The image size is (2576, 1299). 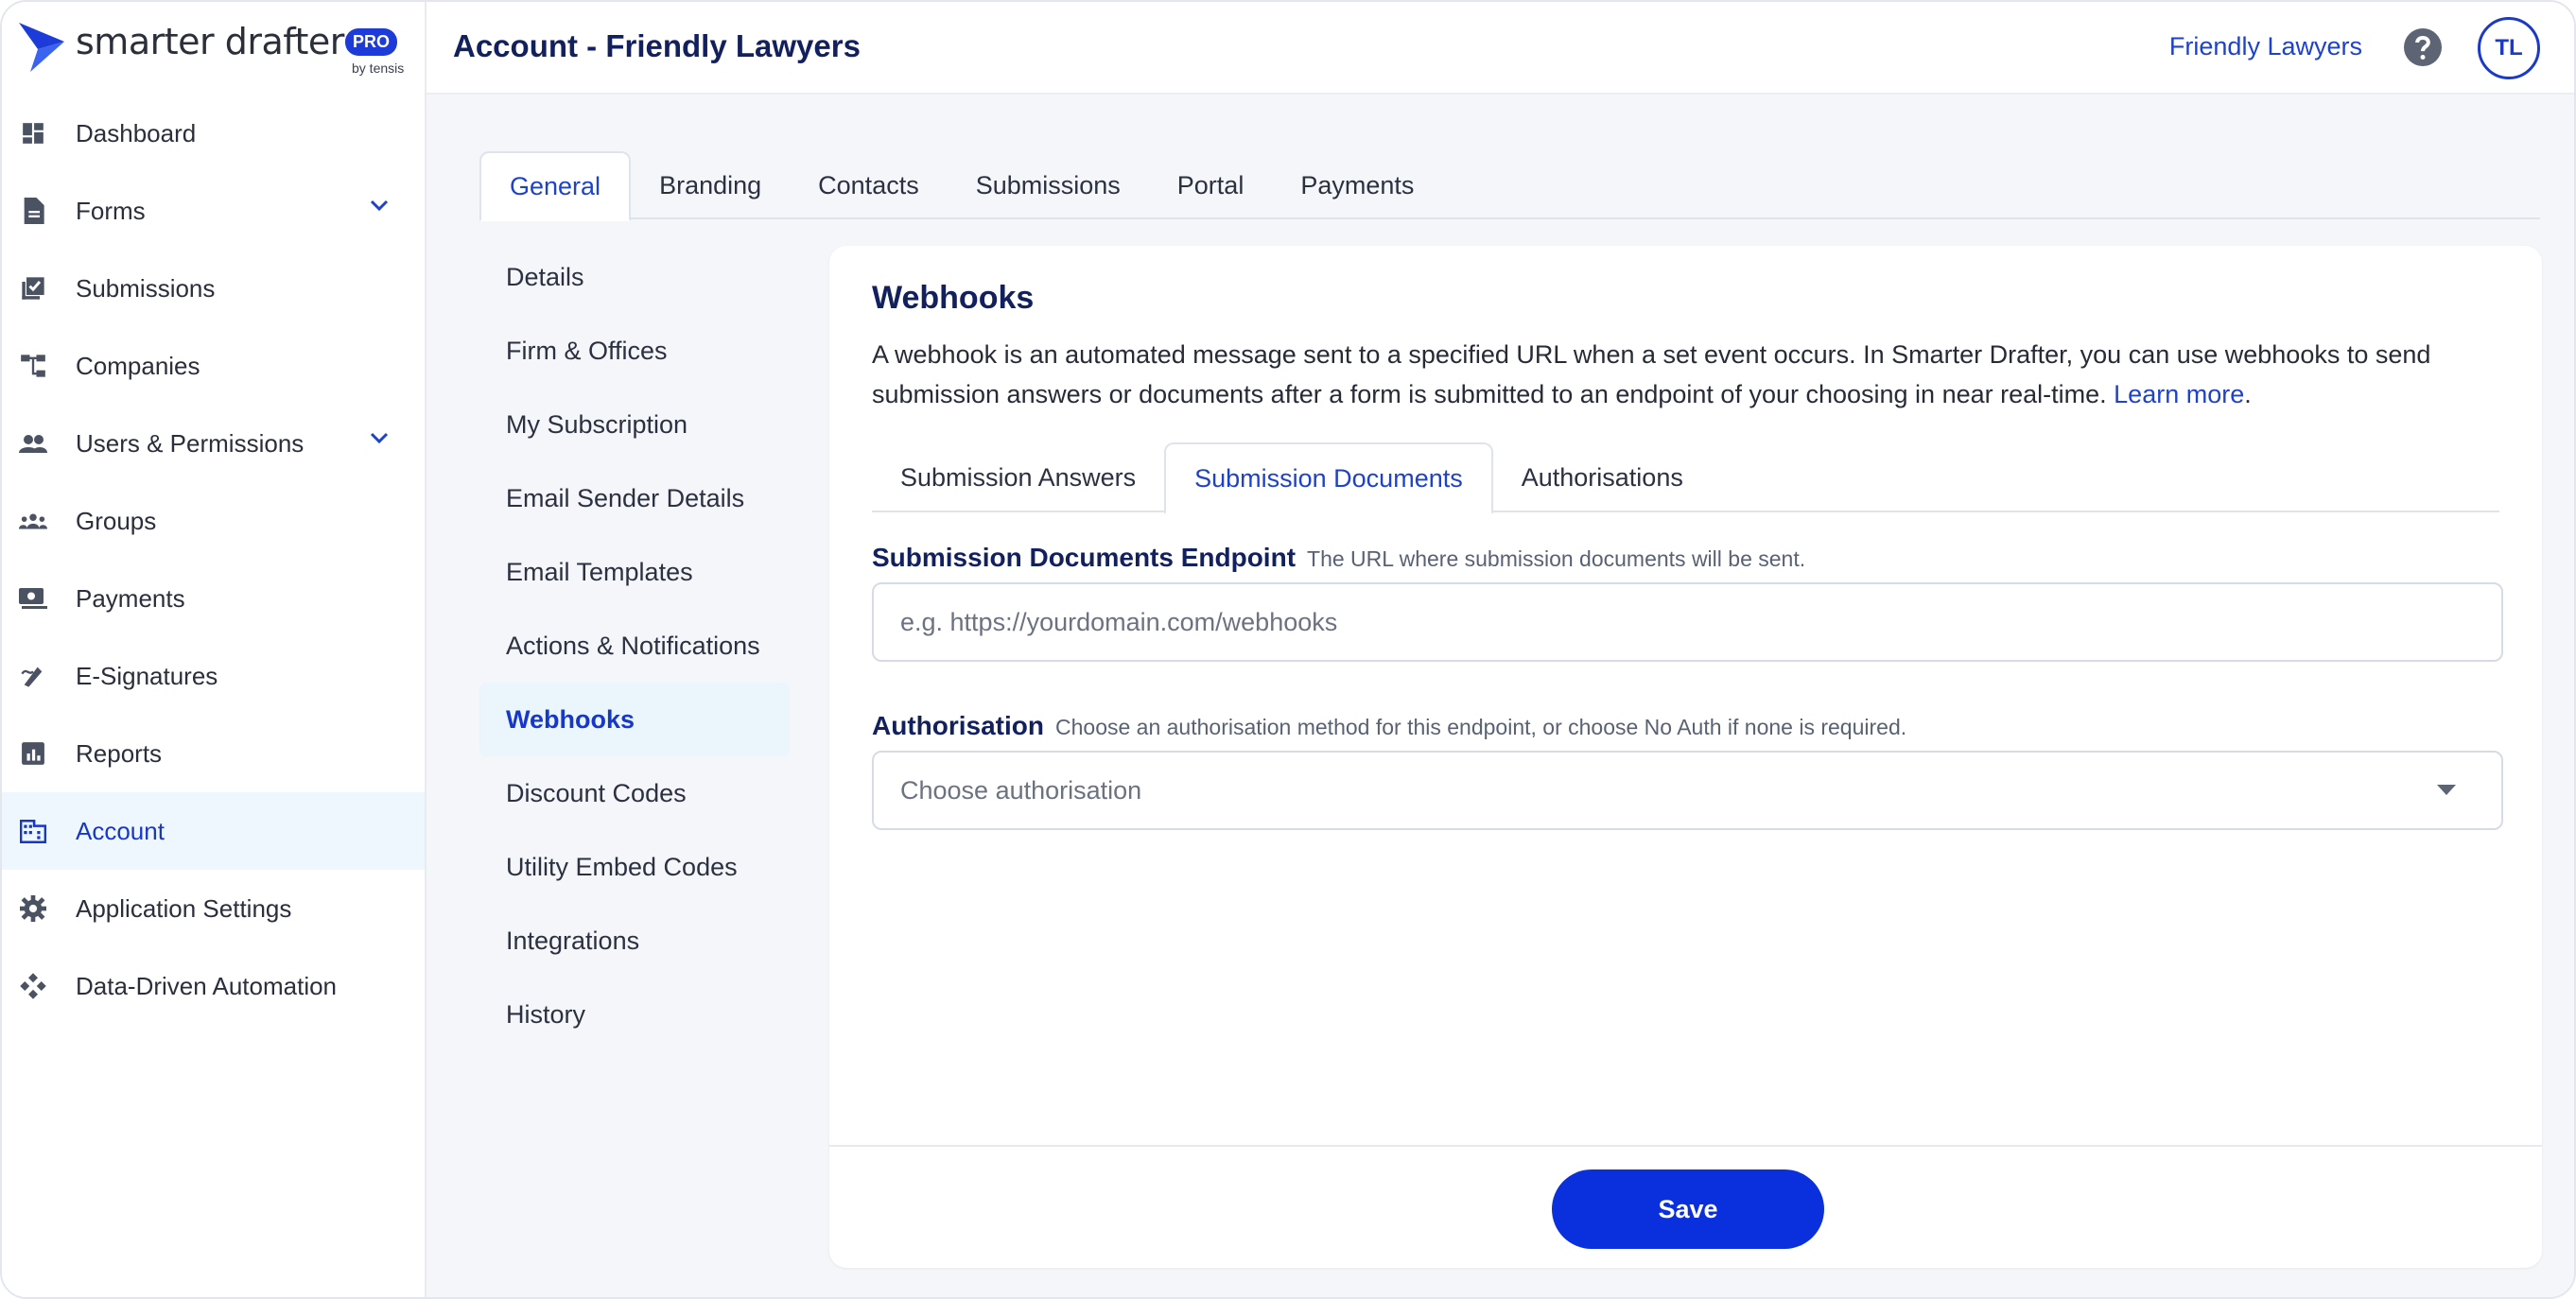 I want to click on organization-link: Friendly Lawyers, so click(x=2265, y=46).